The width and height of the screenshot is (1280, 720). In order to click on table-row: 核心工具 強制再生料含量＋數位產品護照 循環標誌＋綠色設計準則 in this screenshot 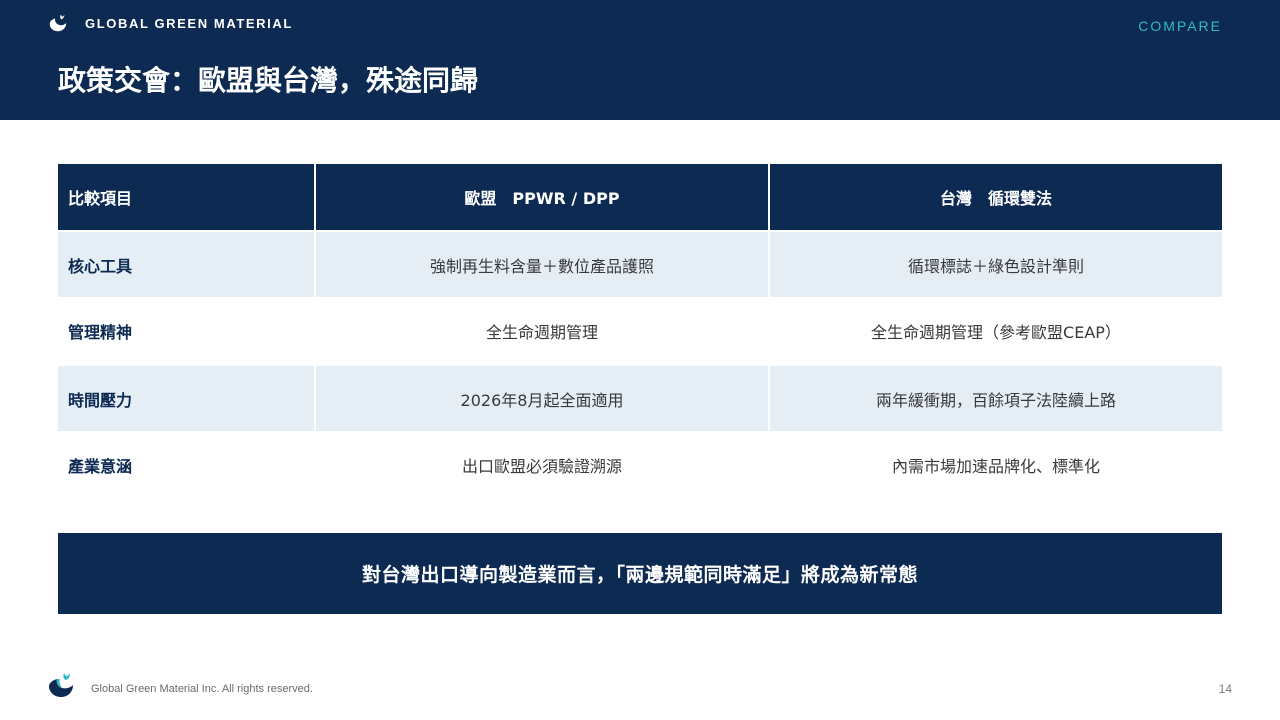, I will do `click(640, 263)`.